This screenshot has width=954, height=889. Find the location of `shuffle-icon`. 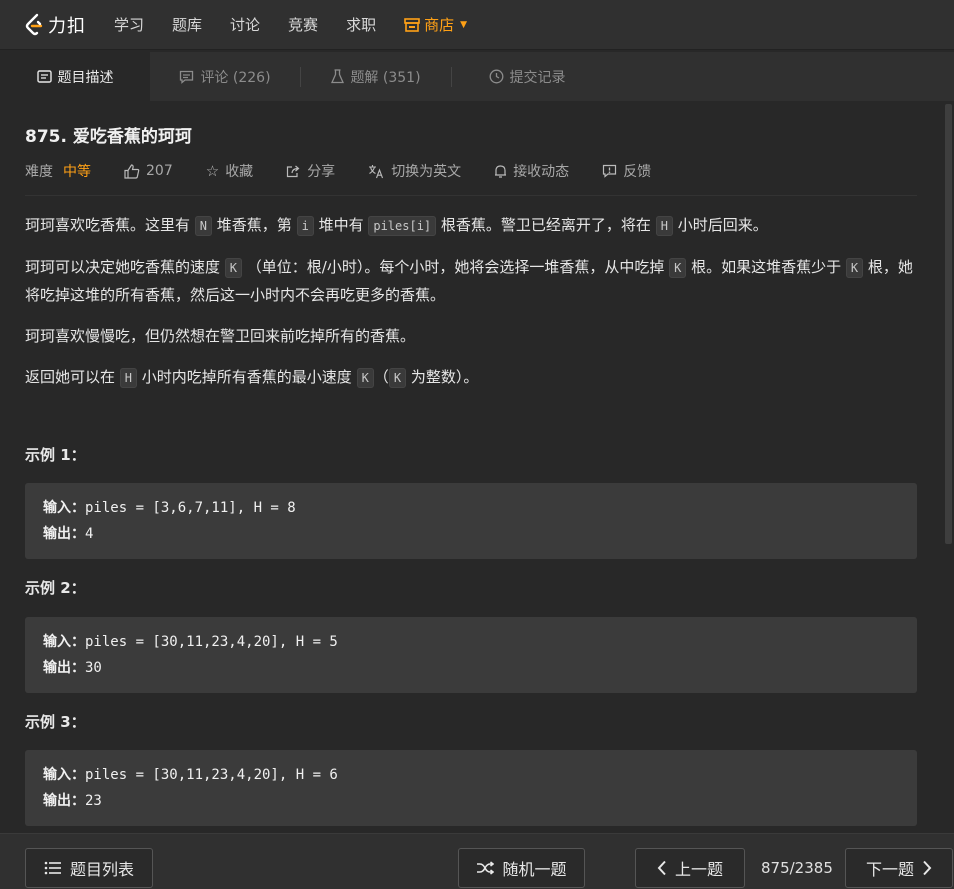

shuffle-icon is located at coordinates (486, 868).